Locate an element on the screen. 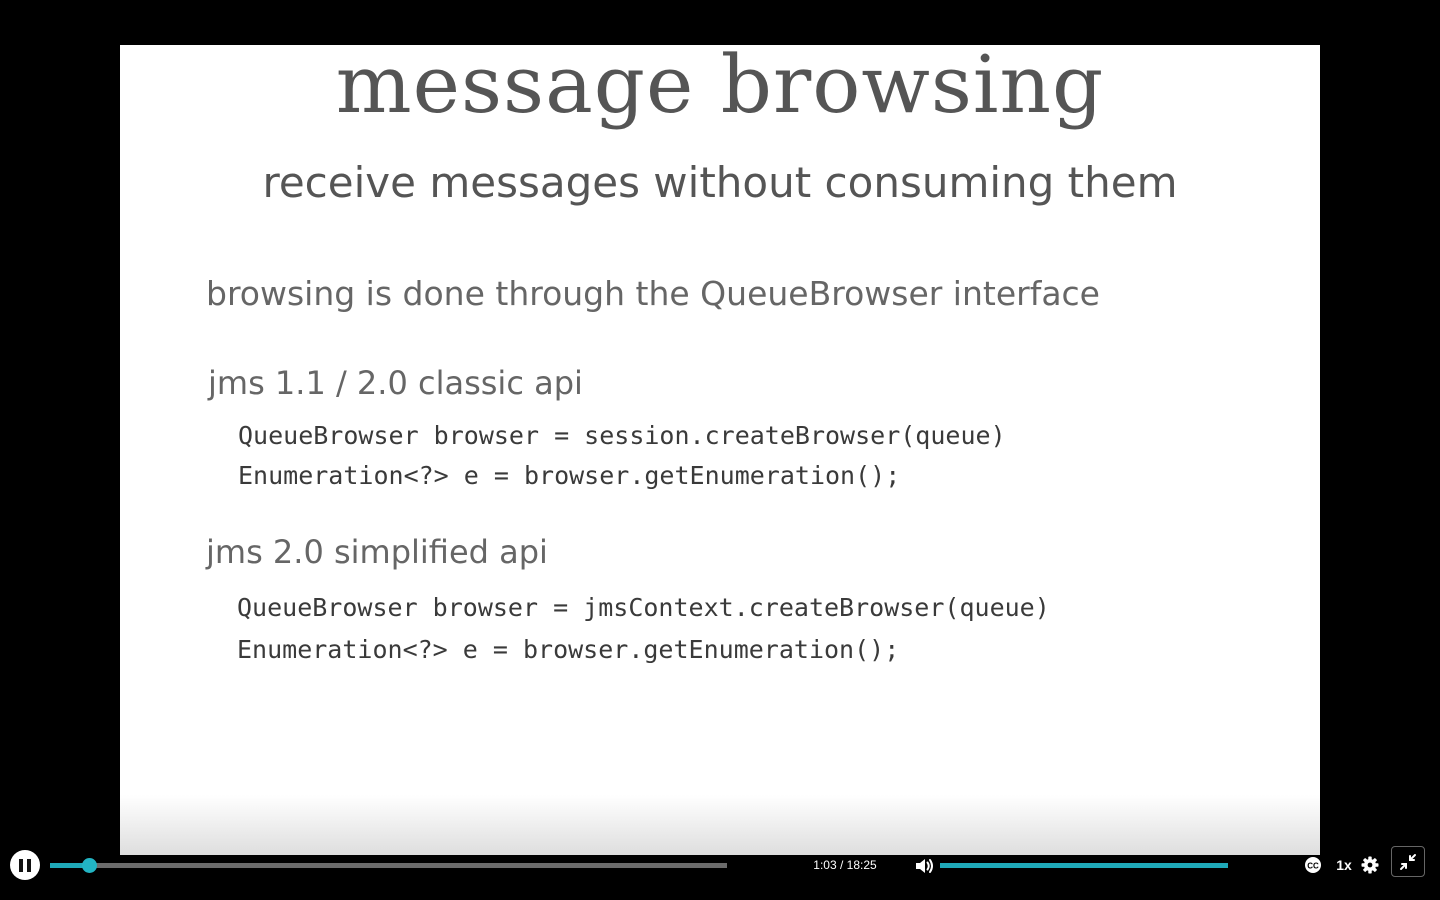  pause-icon is located at coordinates (25, 865).